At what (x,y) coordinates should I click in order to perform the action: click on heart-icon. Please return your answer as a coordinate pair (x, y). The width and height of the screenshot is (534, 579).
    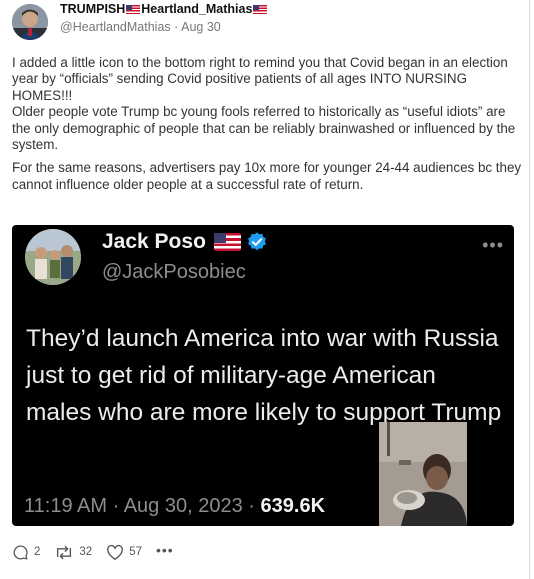
    Looking at the image, I should click on (115, 552).